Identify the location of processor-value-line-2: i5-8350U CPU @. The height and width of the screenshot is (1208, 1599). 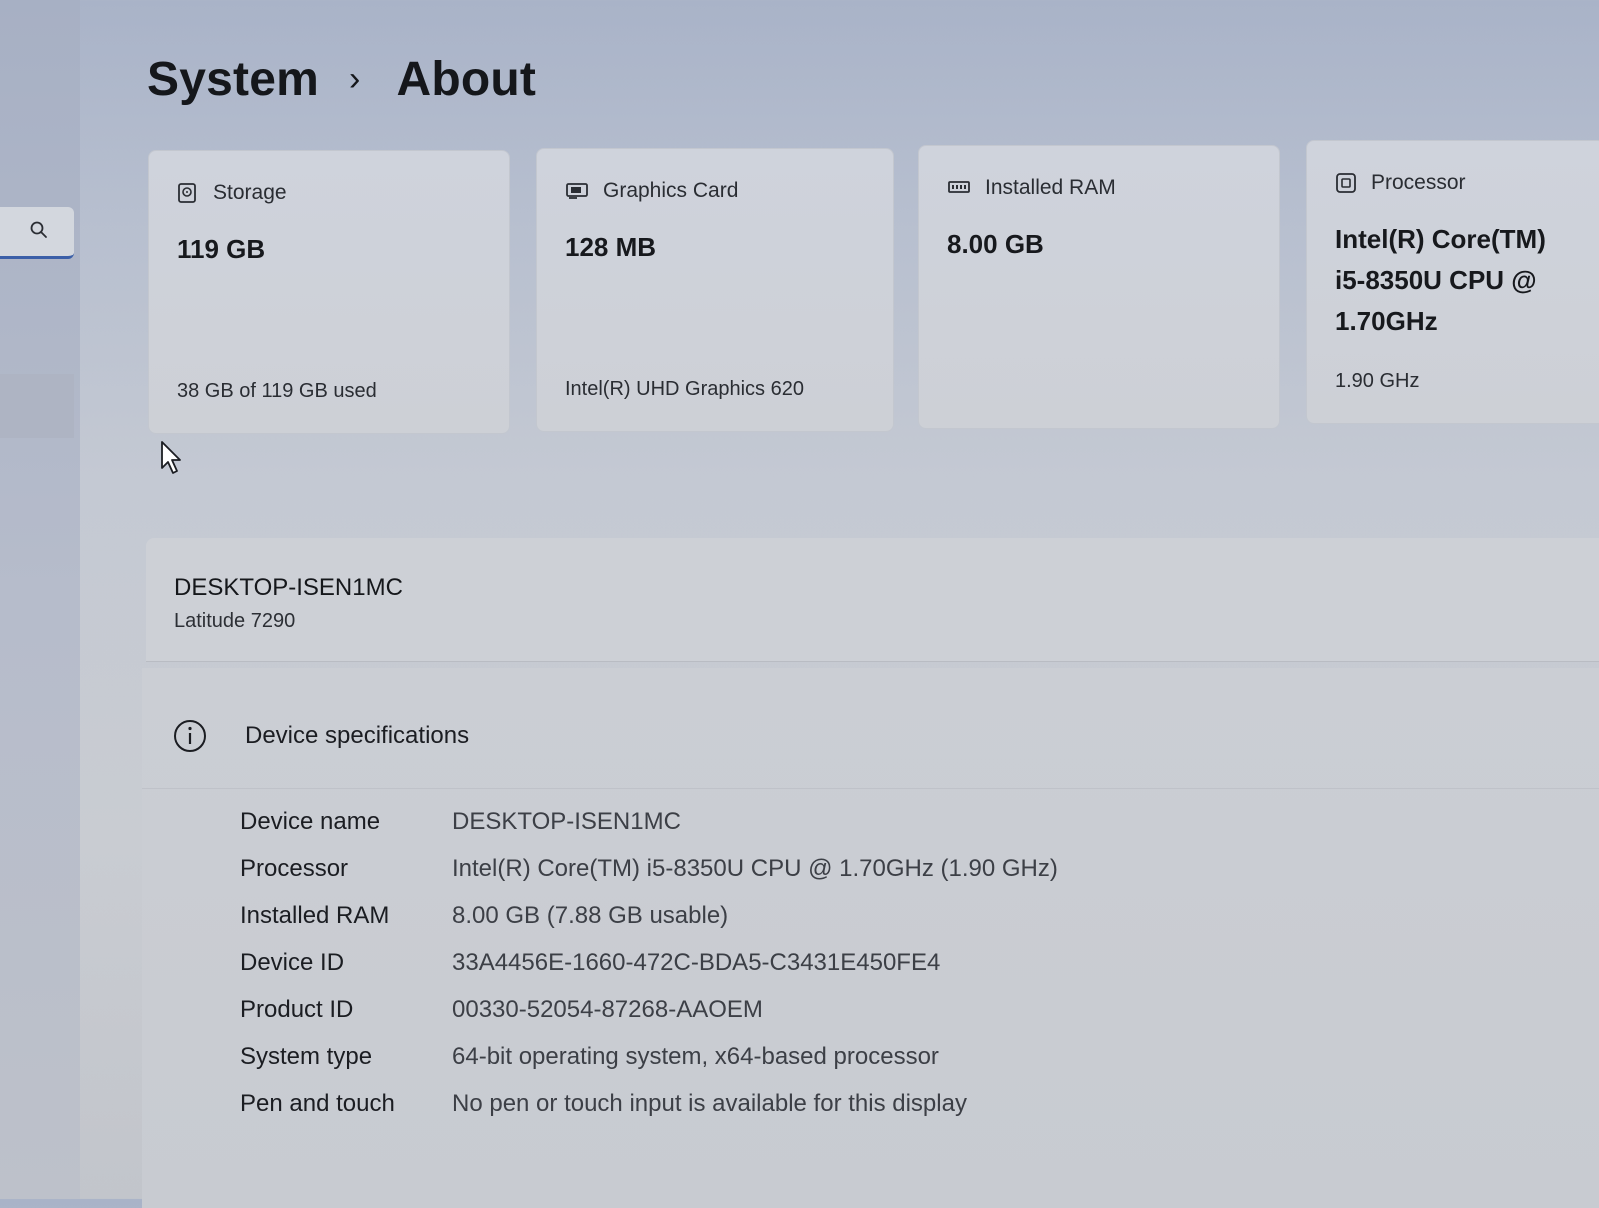
(1436, 280).